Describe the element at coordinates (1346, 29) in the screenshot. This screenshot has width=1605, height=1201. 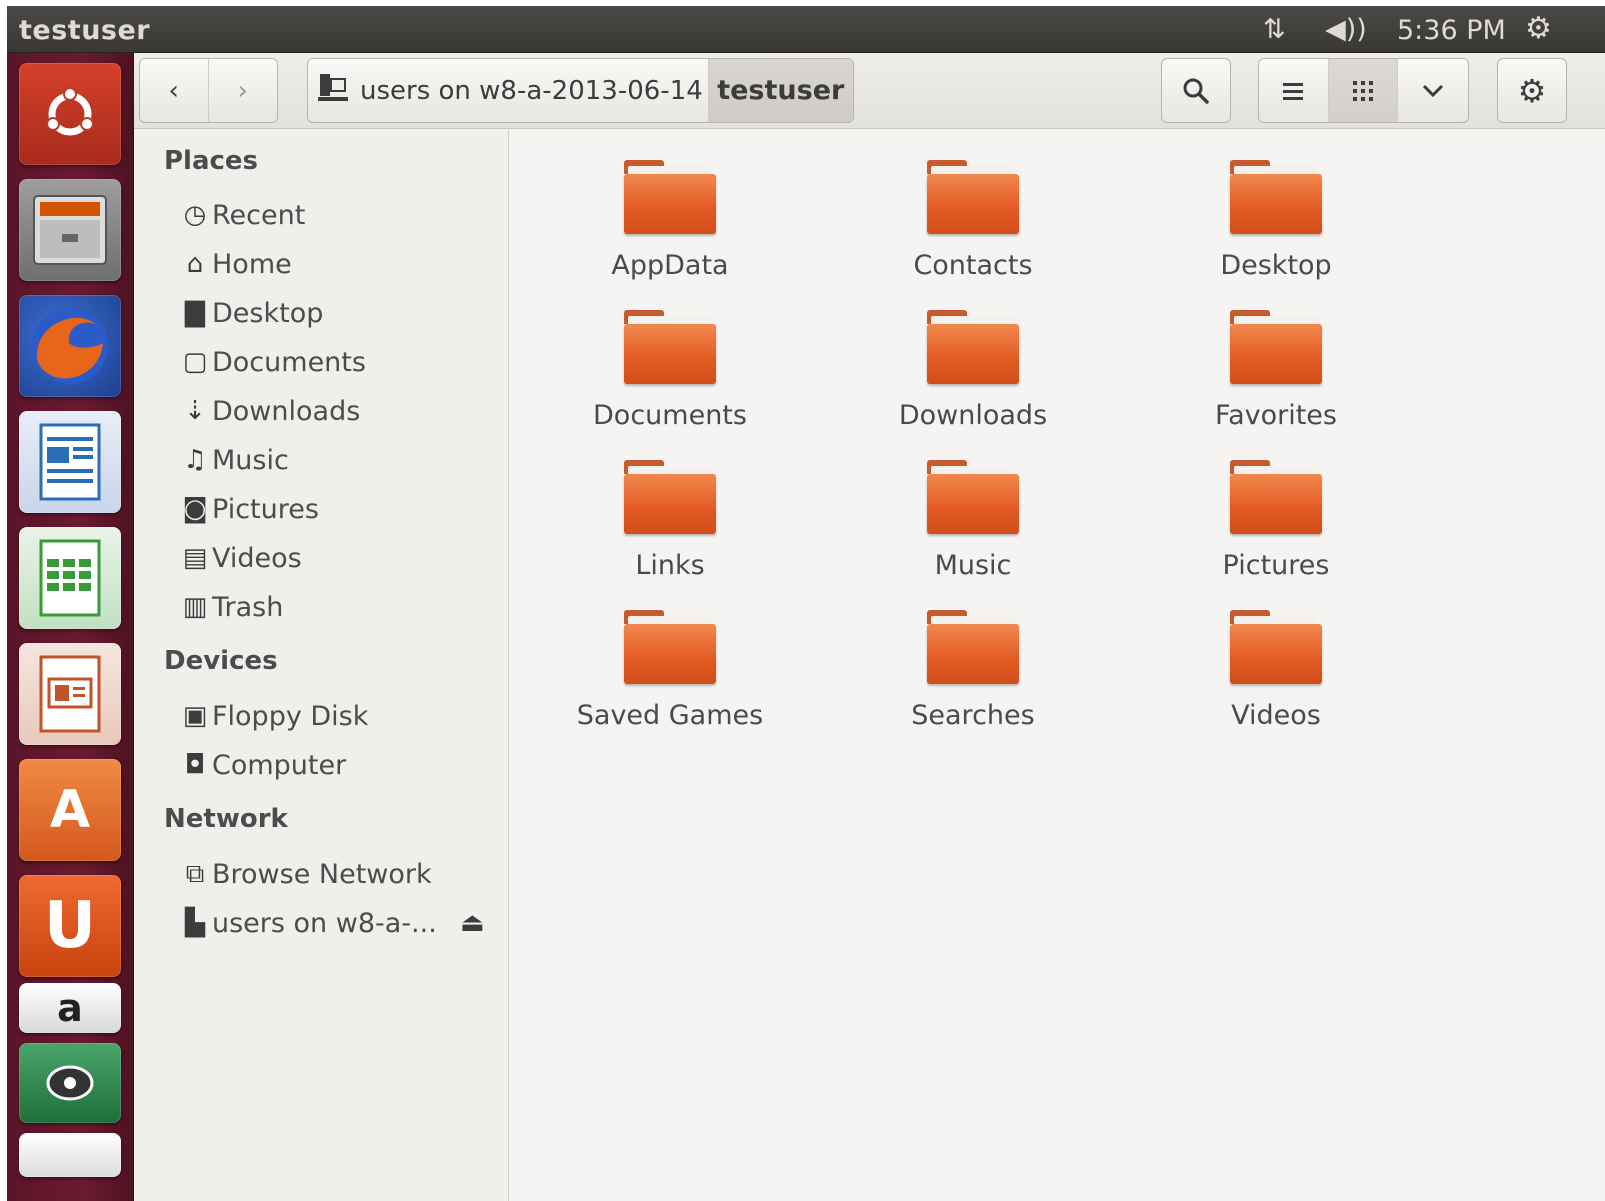
I see `volume-icon: ◀))` at that location.